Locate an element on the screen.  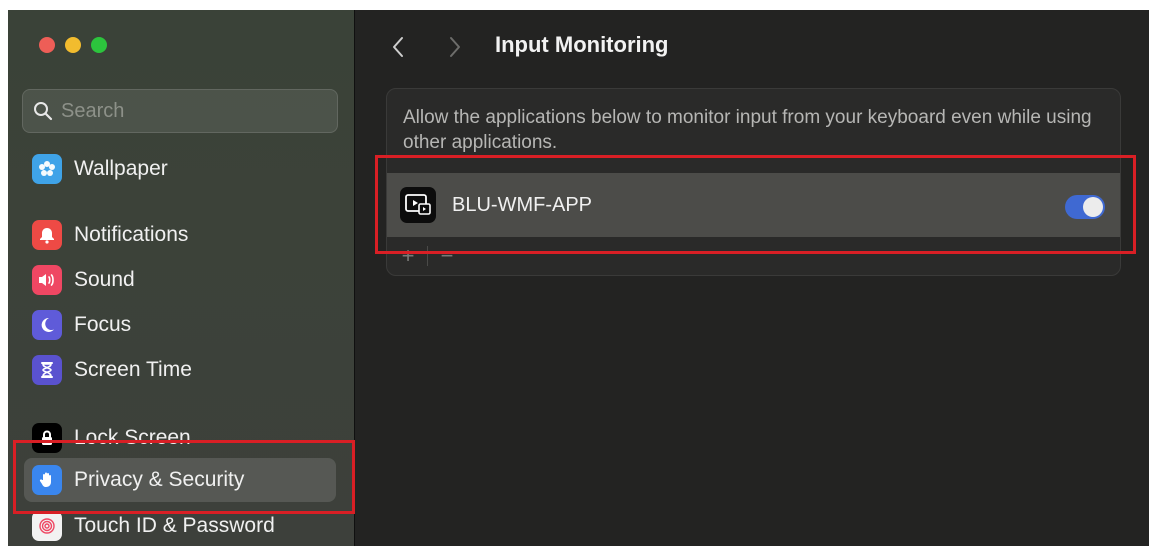
back-button is located at coordinates (398, 47).